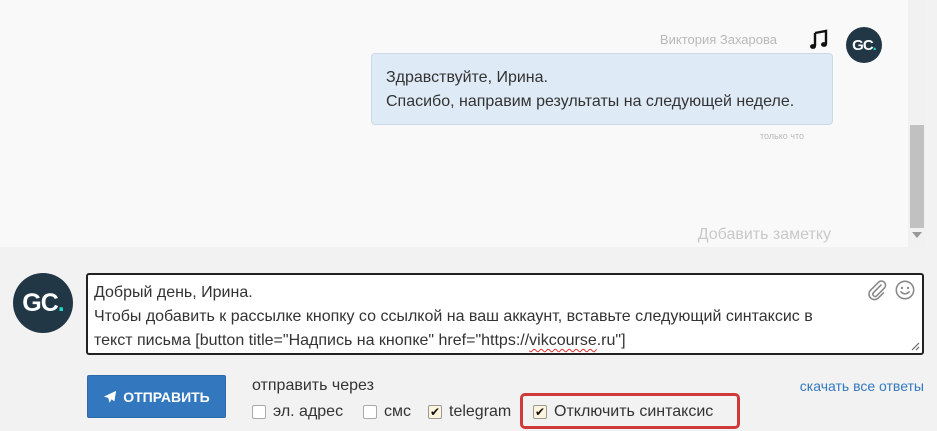  Describe the element at coordinates (259, 412) in the screenshot. I see `email-checkbox` at that location.